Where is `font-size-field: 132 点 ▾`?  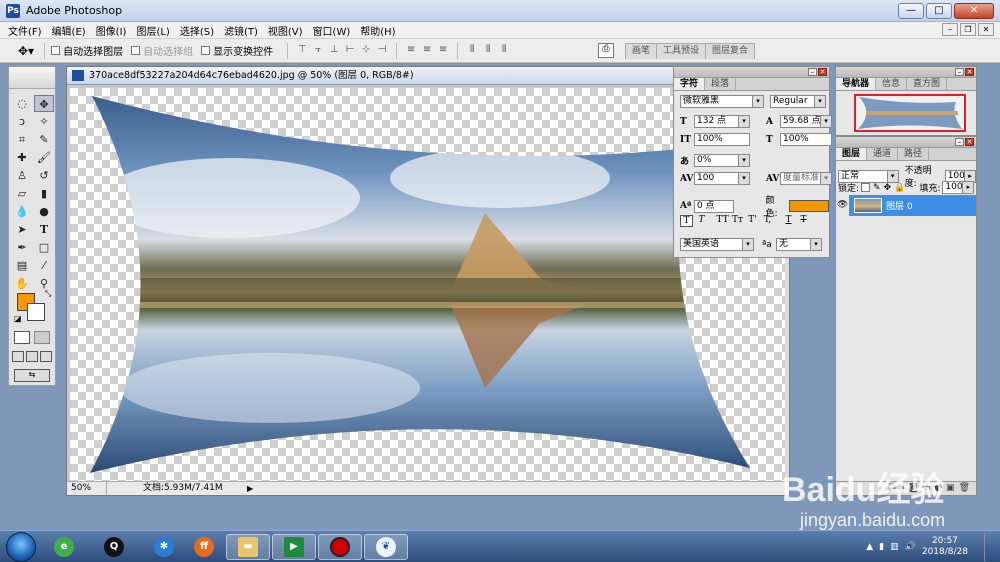
font-size-field: 132 点 ▾ is located at coordinates (722, 121).